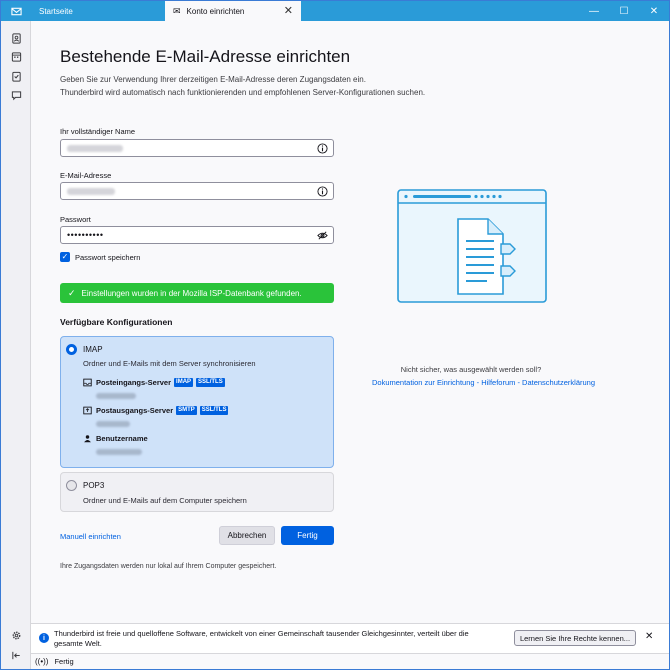 This screenshot has height=670, width=670. Describe the element at coordinates (98, 11) in the screenshot. I see `tab-startseite: Startseite` at that location.